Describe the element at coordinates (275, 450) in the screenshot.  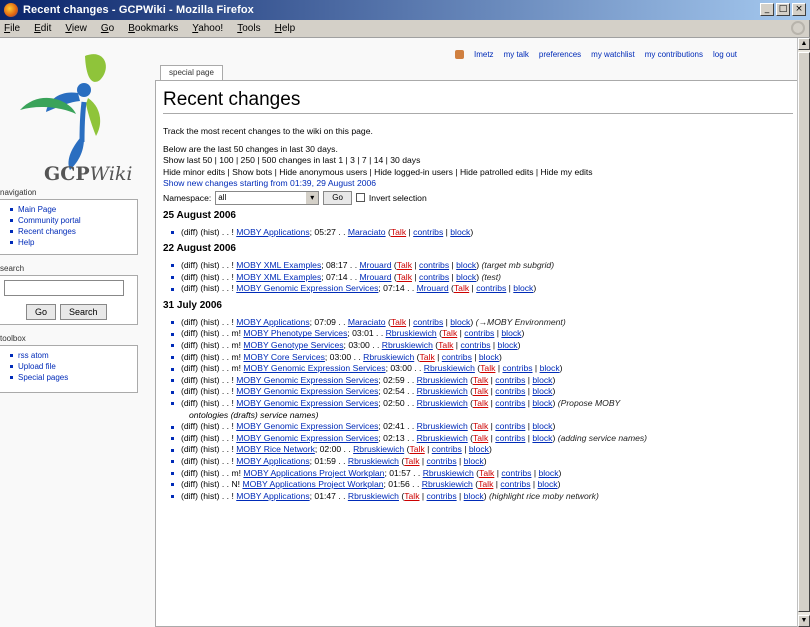
I see `entry-page-link: MOBY Rice Network` at that location.